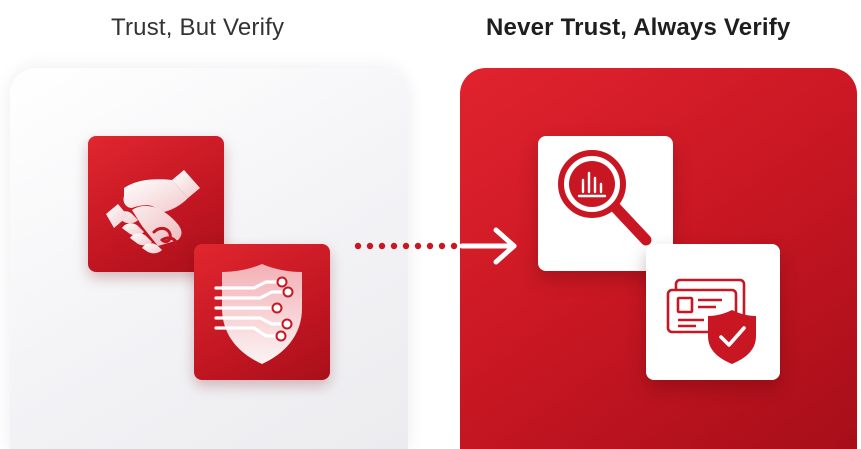 This screenshot has width=861, height=449. I want to click on shield-tile, so click(262, 312).